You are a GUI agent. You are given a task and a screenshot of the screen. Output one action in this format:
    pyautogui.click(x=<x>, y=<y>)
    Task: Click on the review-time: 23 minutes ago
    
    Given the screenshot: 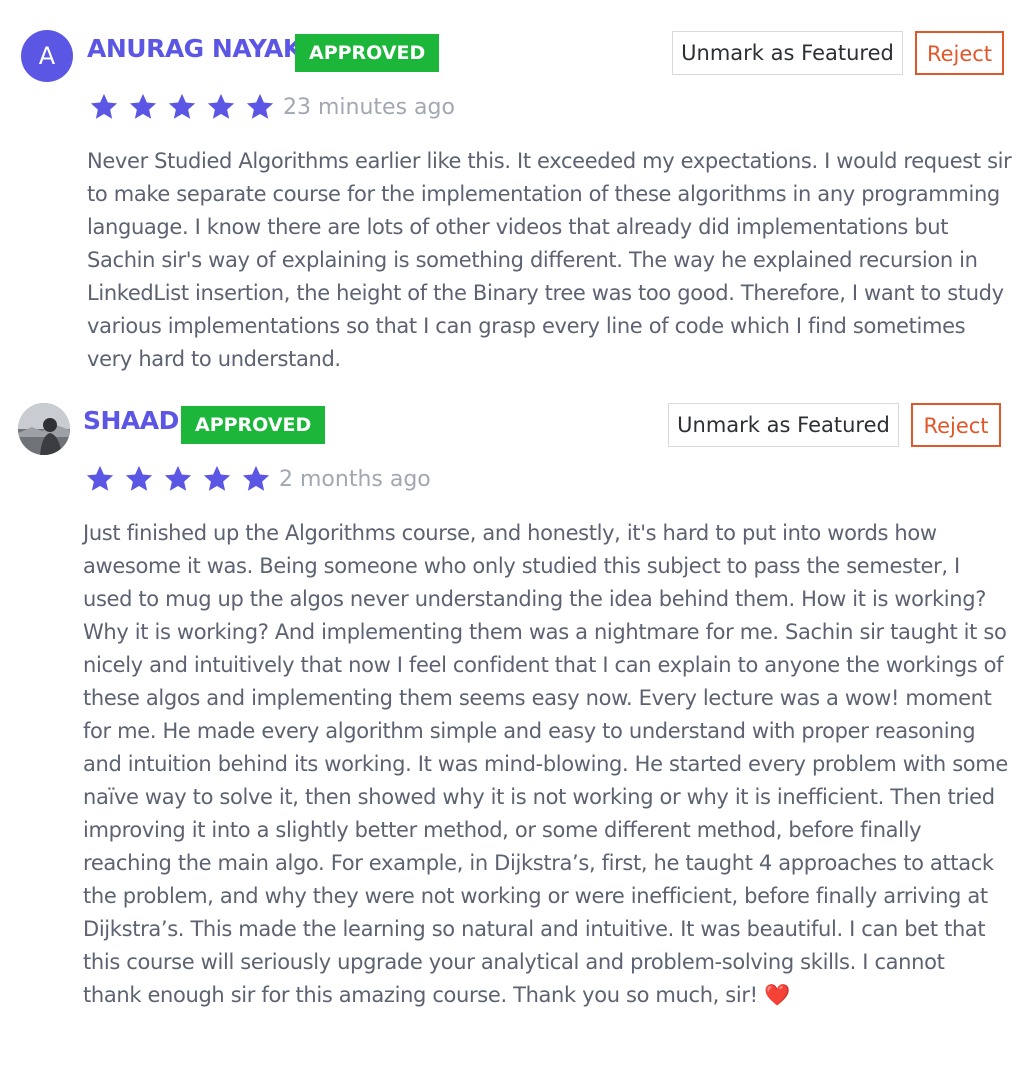 What is the action you would take?
    pyautogui.click(x=369, y=107)
    